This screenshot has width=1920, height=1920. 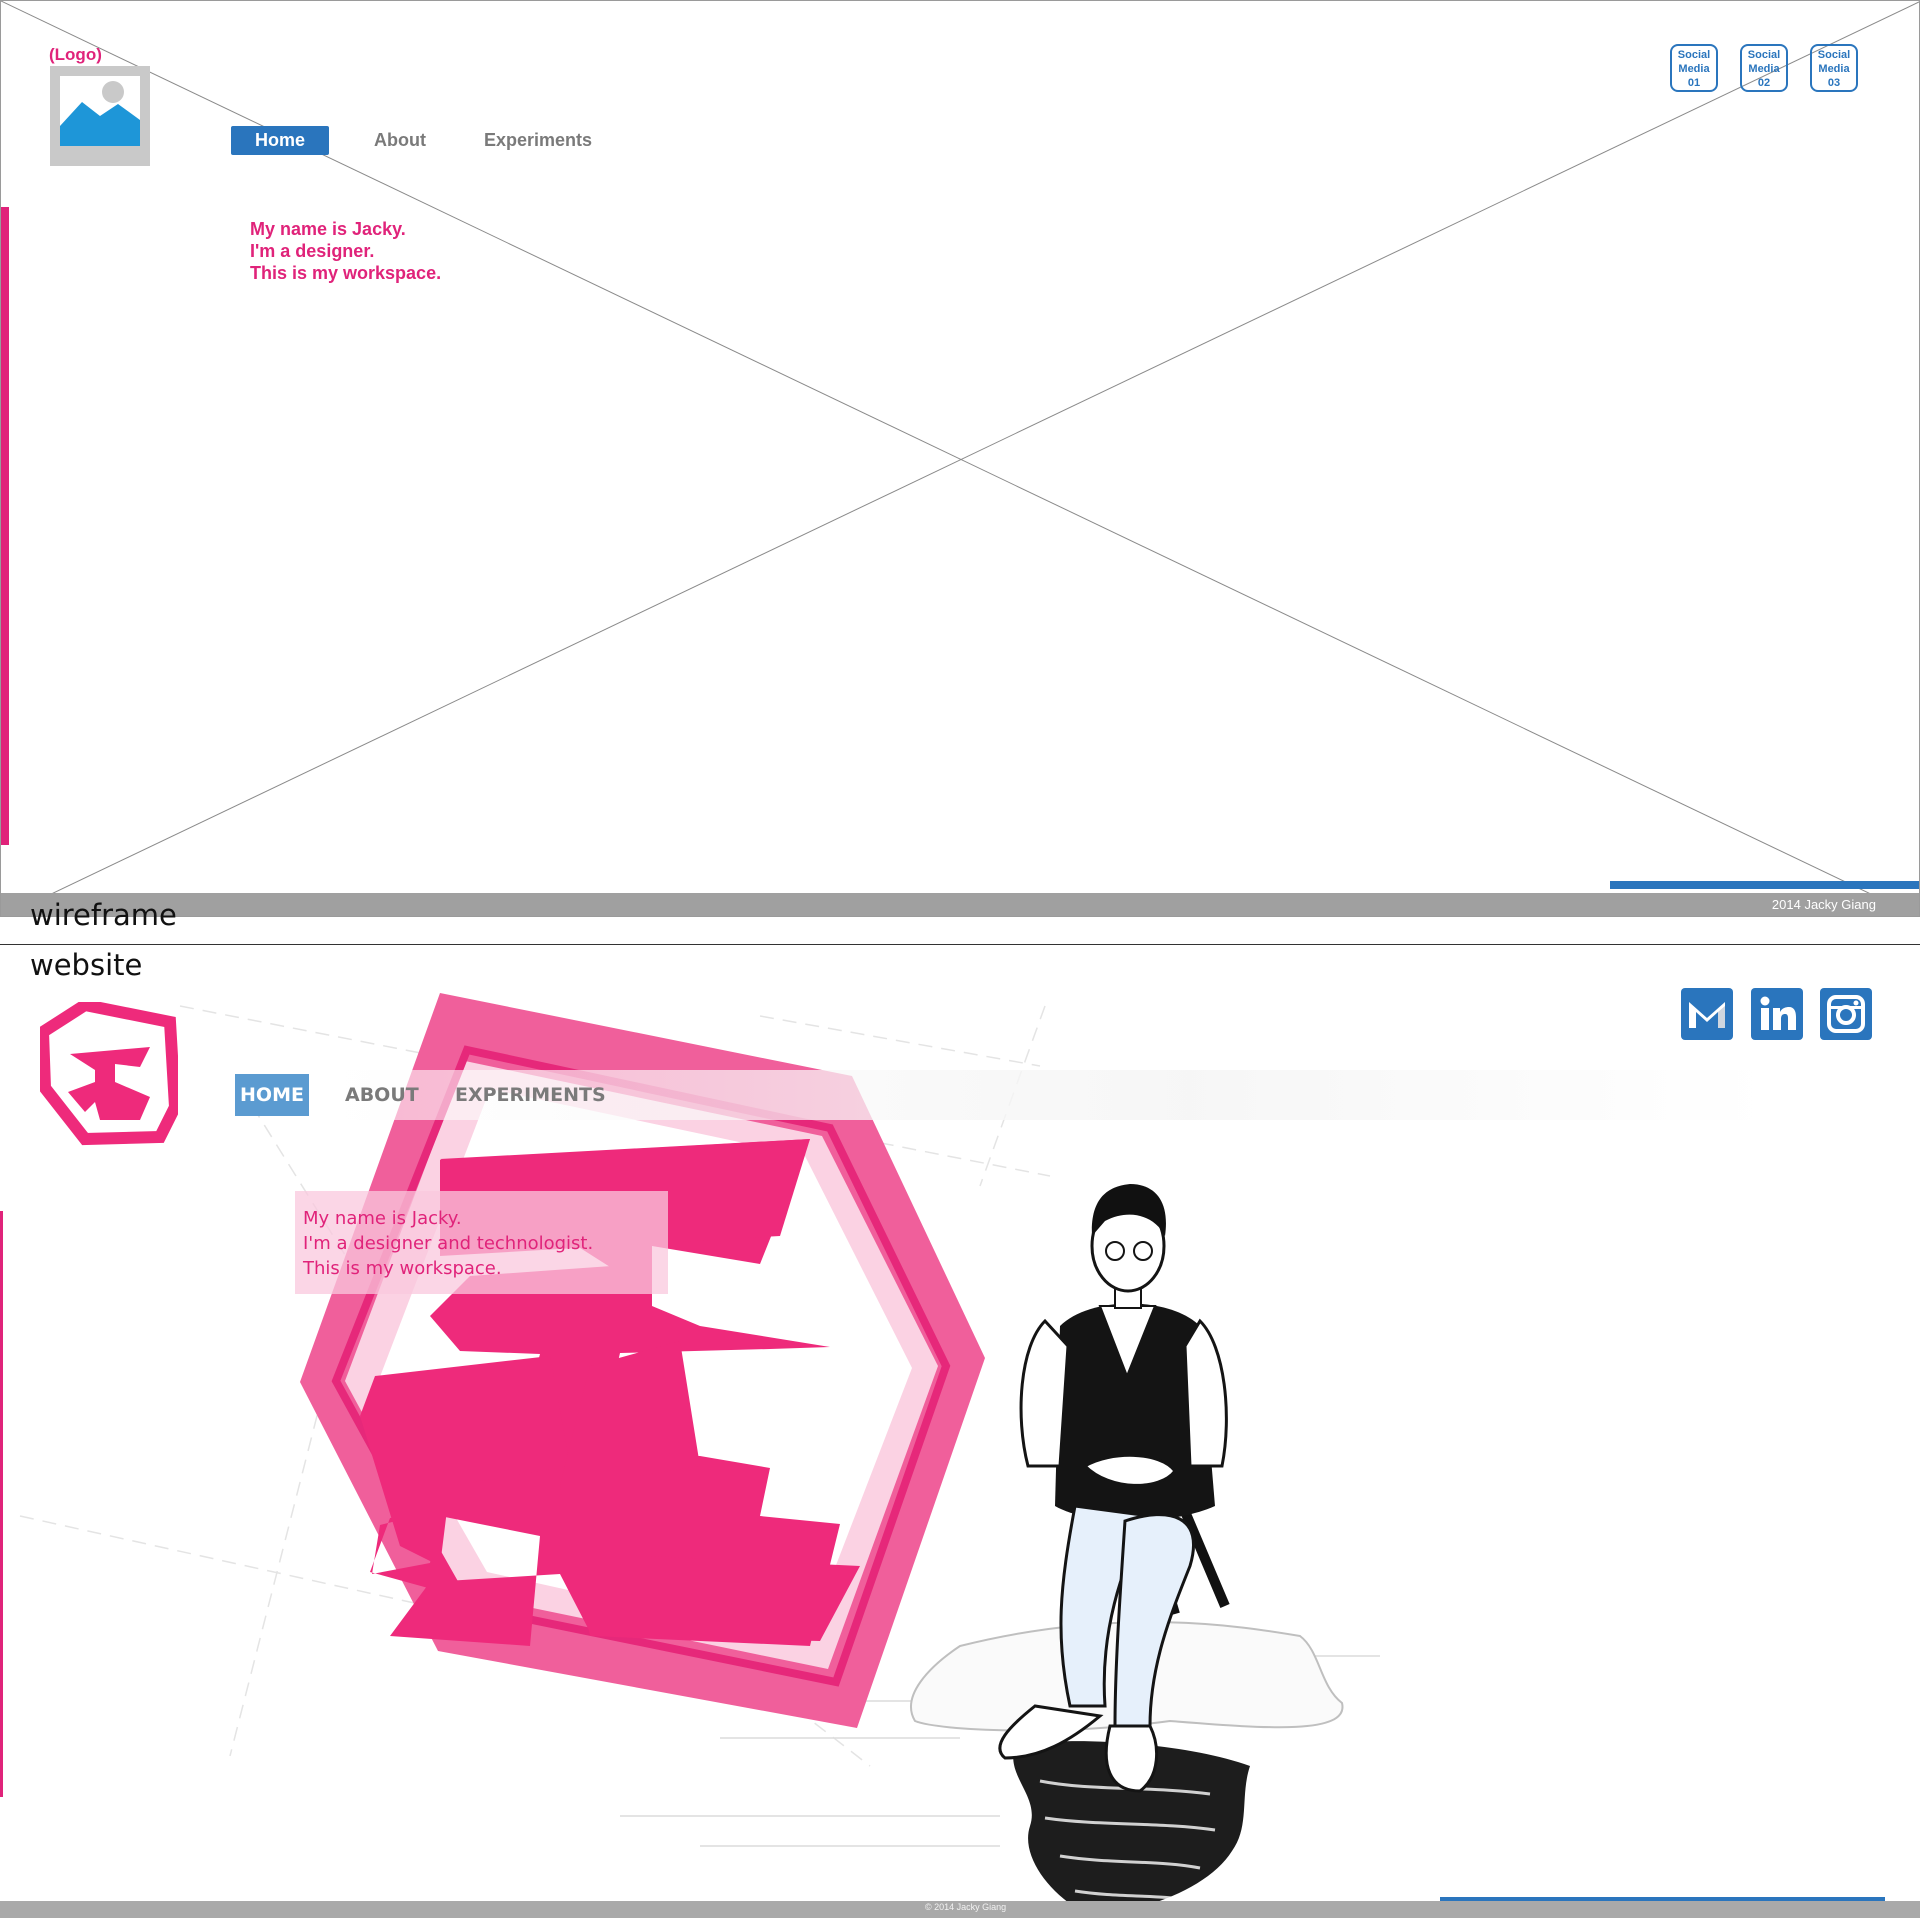 What do you see at coordinates (448, 1243) in the screenshot?
I see `intro-line-2: I'm a designer and technologist.` at bounding box center [448, 1243].